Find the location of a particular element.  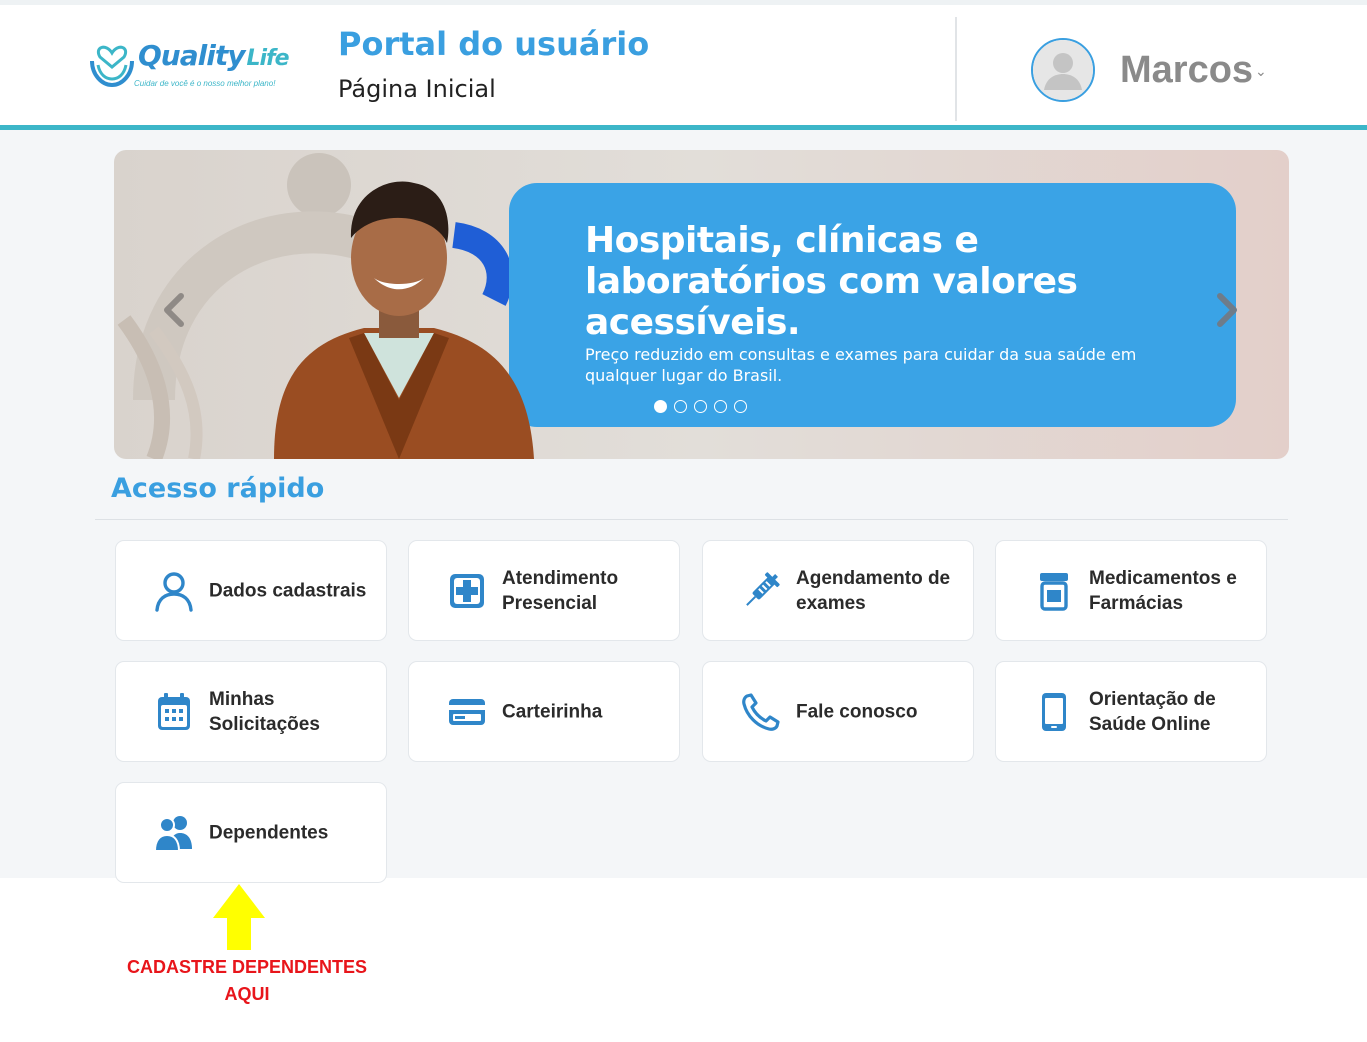

avatar is located at coordinates (1063, 70).